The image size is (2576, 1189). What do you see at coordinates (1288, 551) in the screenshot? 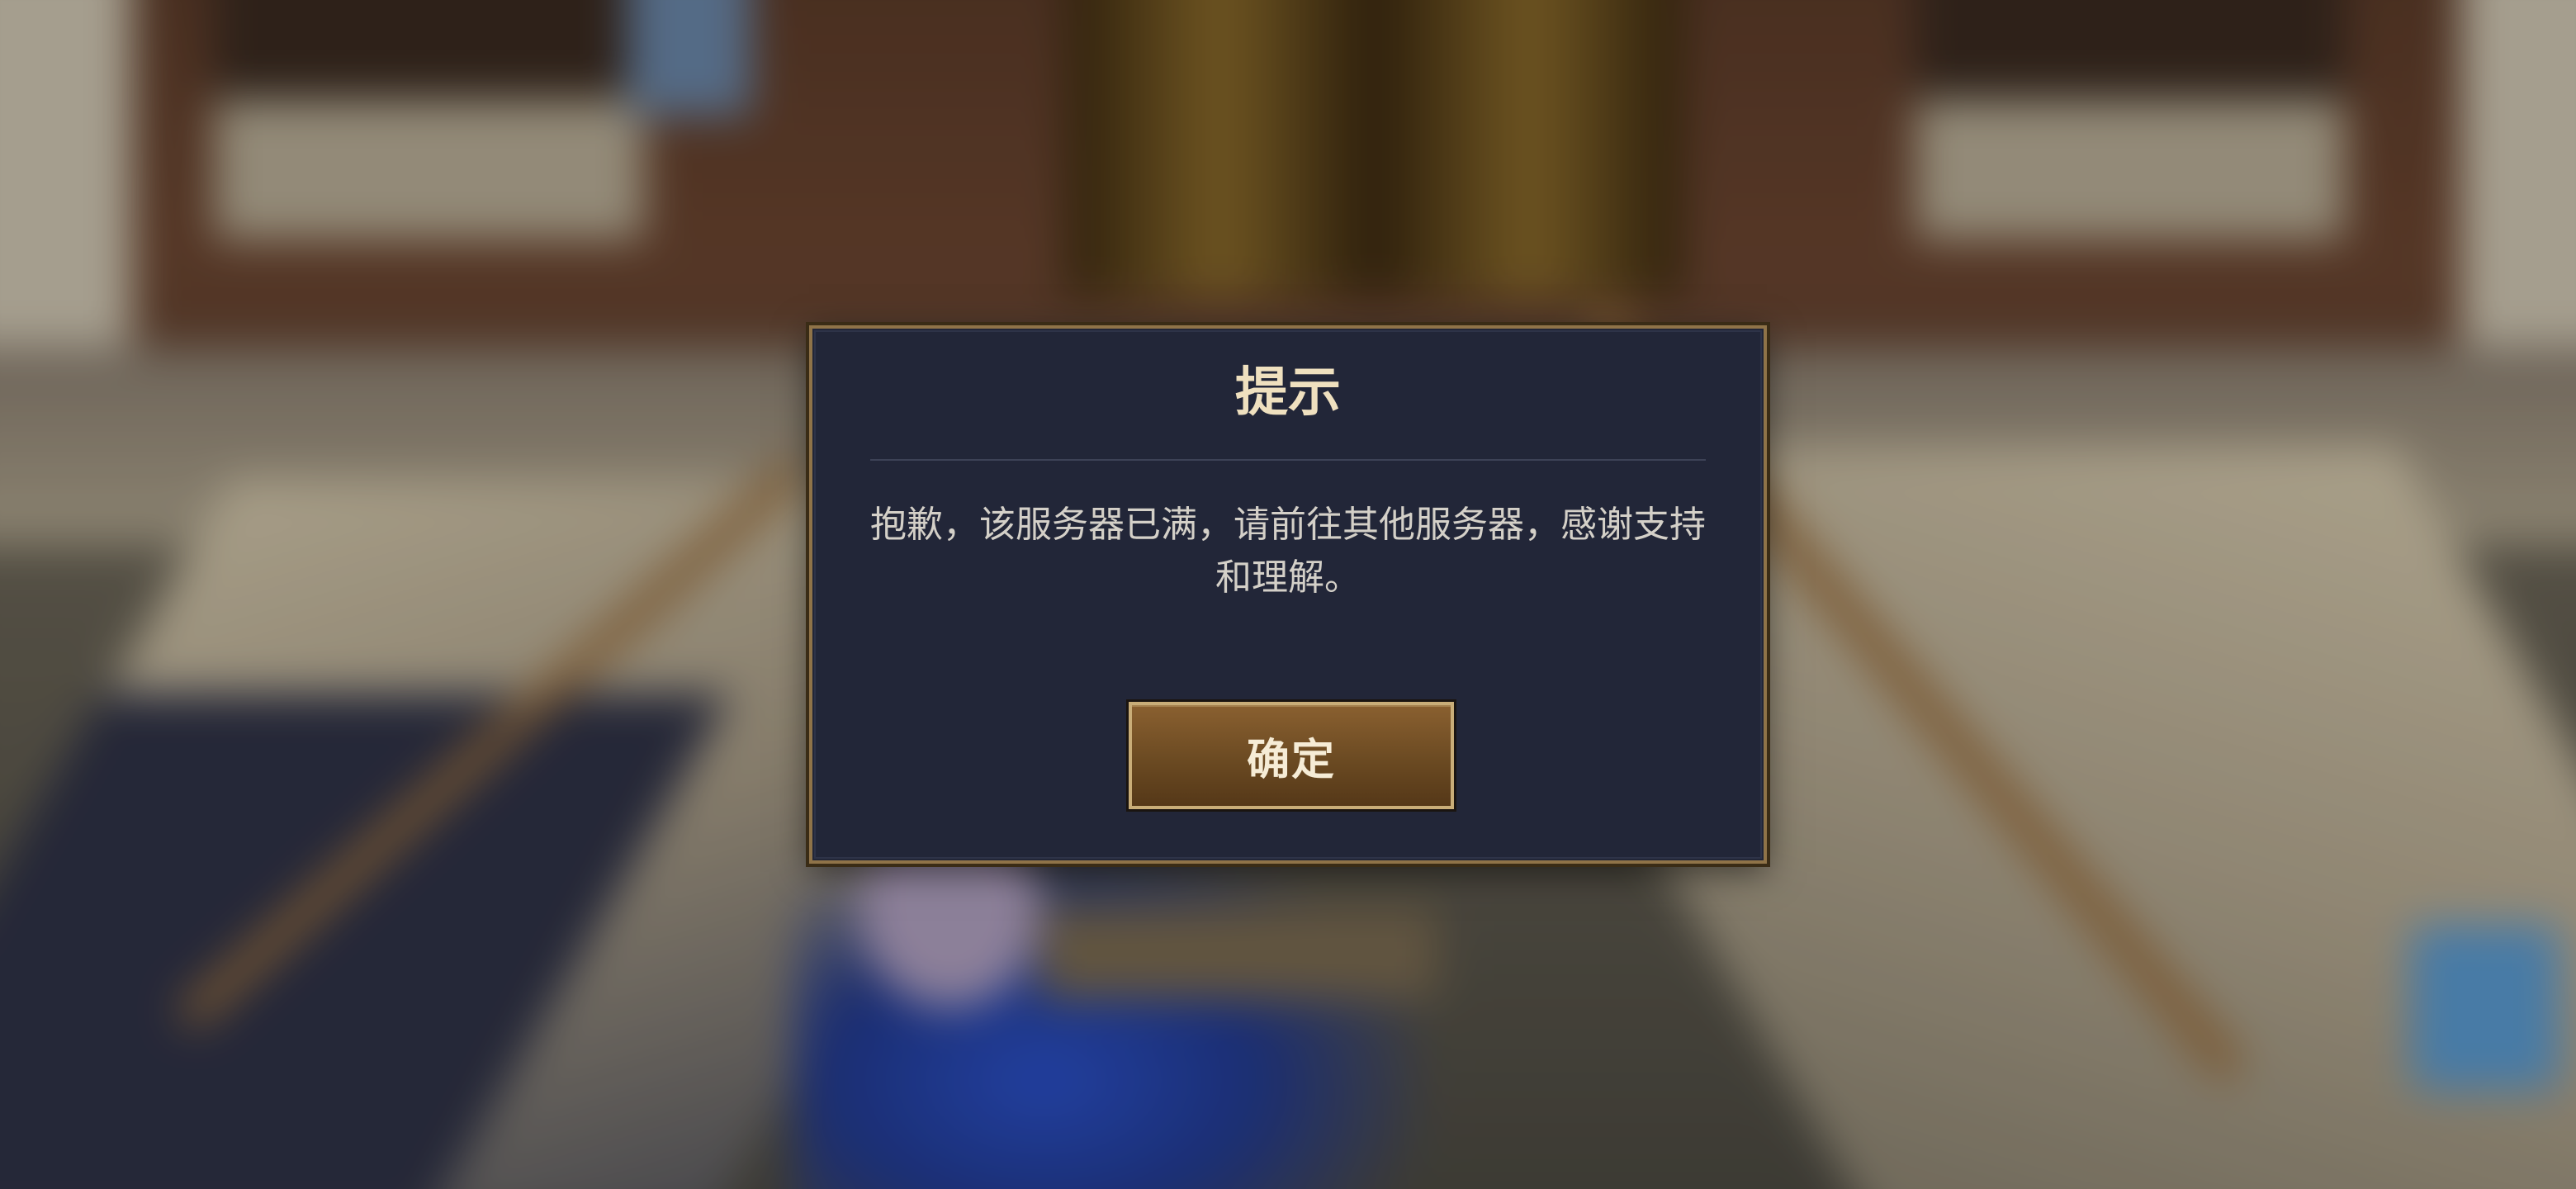
I see `dialog-message: 抱歉，该服务器已满，请前往其他服务器，感谢支持和理解。` at bounding box center [1288, 551].